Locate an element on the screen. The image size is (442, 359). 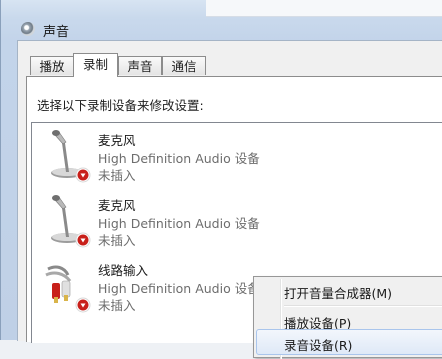
device-name: 线路输入 is located at coordinates (123, 270).